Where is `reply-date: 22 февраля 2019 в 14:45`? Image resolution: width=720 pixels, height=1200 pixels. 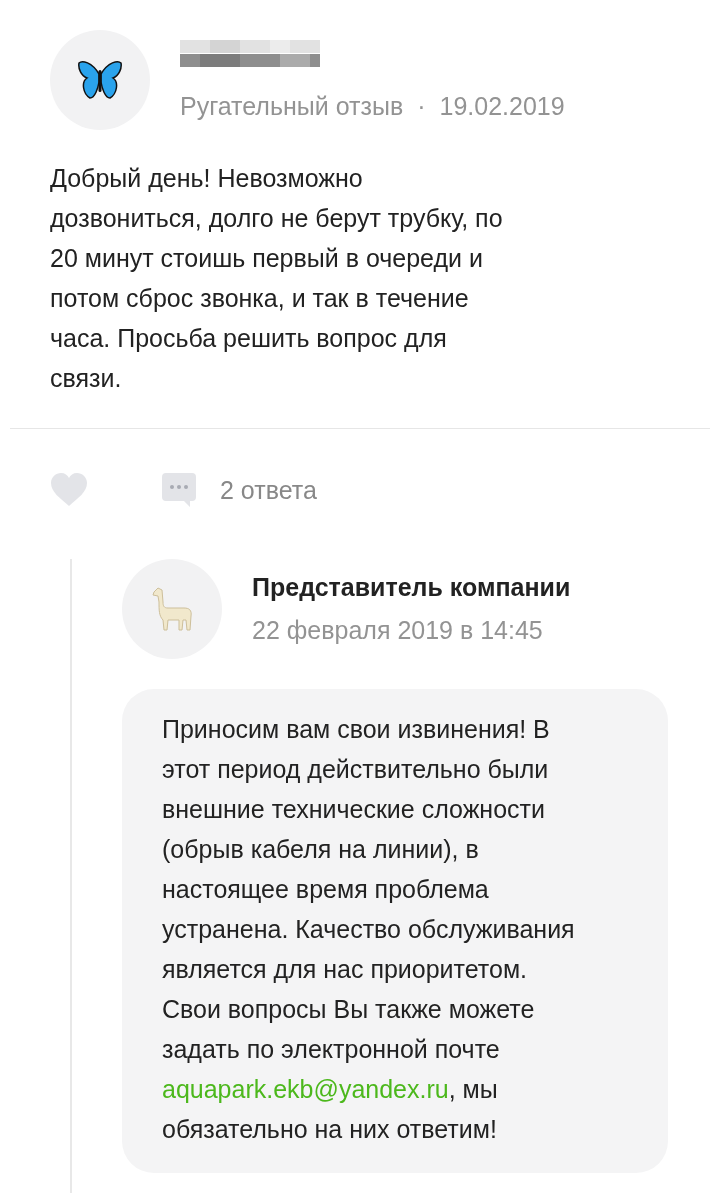 reply-date: 22 февраля 2019 в 14:45 is located at coordinates (398, 630).